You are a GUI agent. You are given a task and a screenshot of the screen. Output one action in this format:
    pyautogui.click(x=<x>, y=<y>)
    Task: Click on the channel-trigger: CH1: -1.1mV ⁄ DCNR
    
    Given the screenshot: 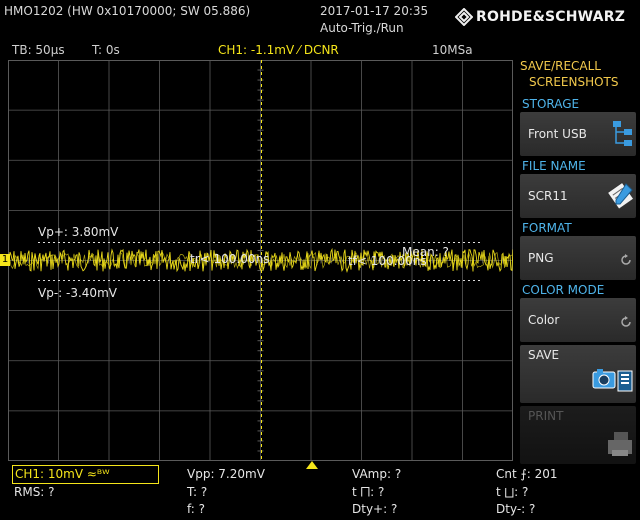 What is the action you would take?
    pyautogui.click(x=278, y=50)
    